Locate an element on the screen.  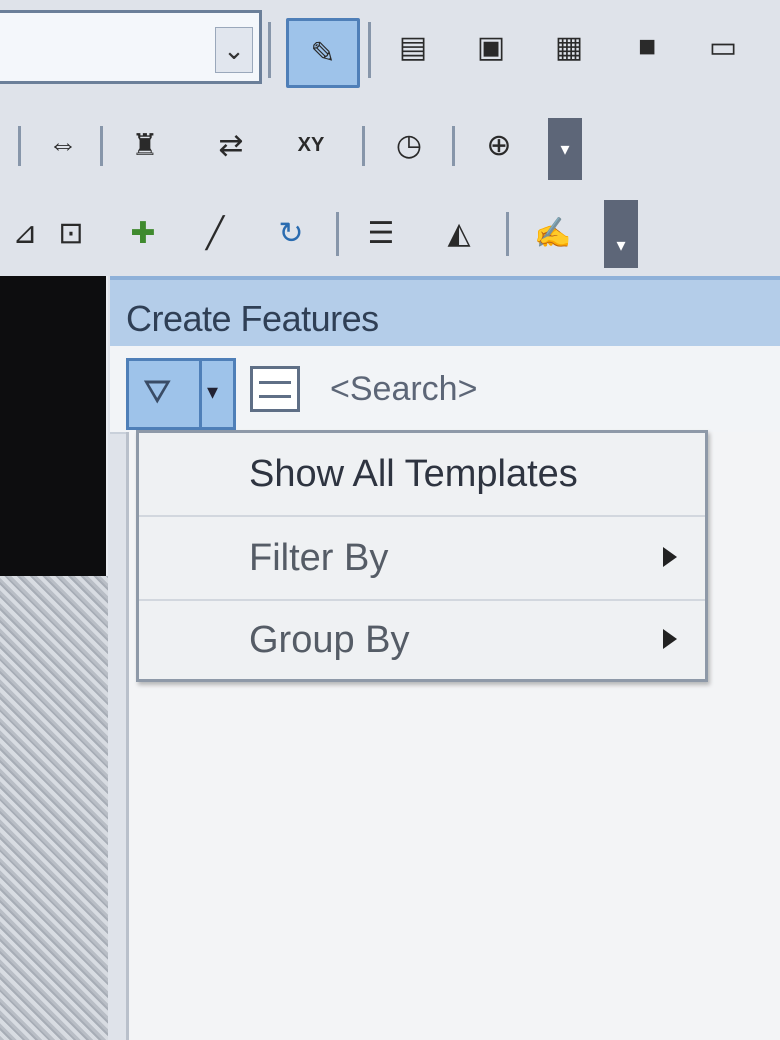
menu-item-show-all-templates: Show All Templates is located at coordinates (422, 475).